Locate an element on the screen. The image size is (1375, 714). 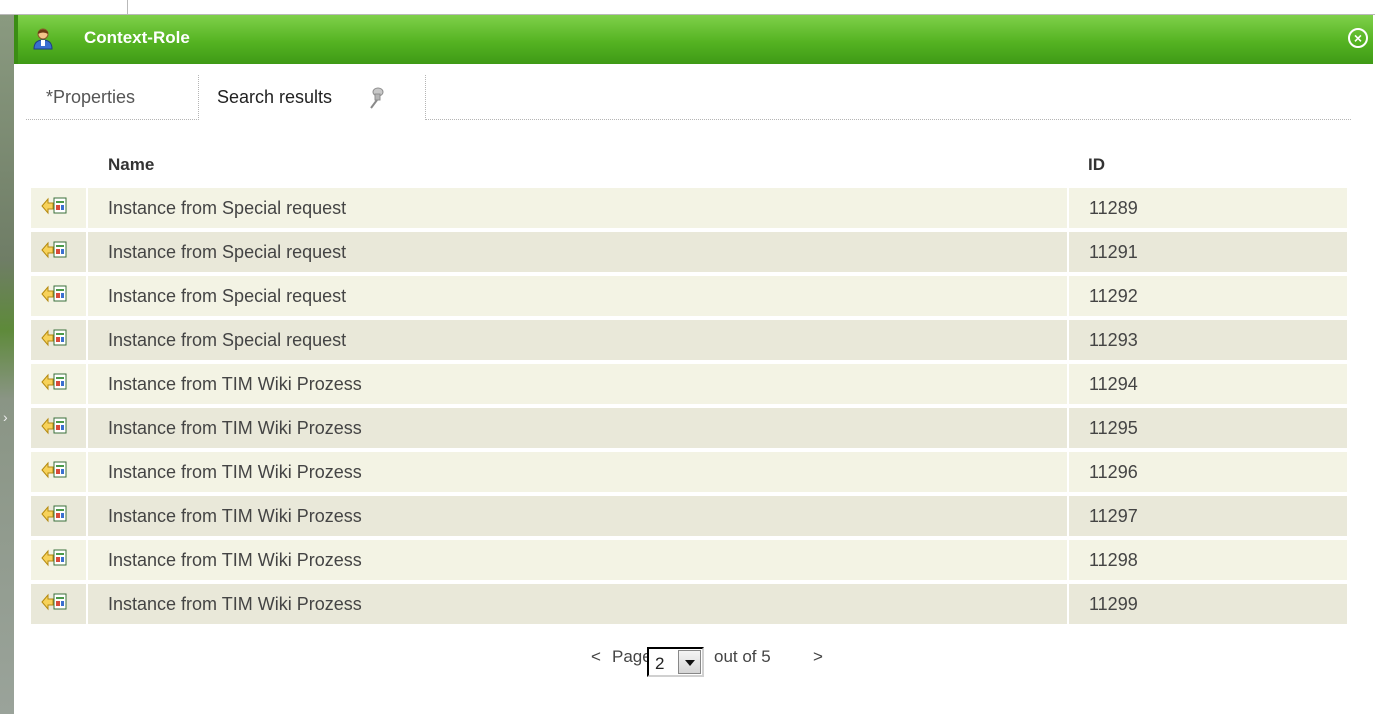
page-select-value: 2 is located at coordinates (660, 663).